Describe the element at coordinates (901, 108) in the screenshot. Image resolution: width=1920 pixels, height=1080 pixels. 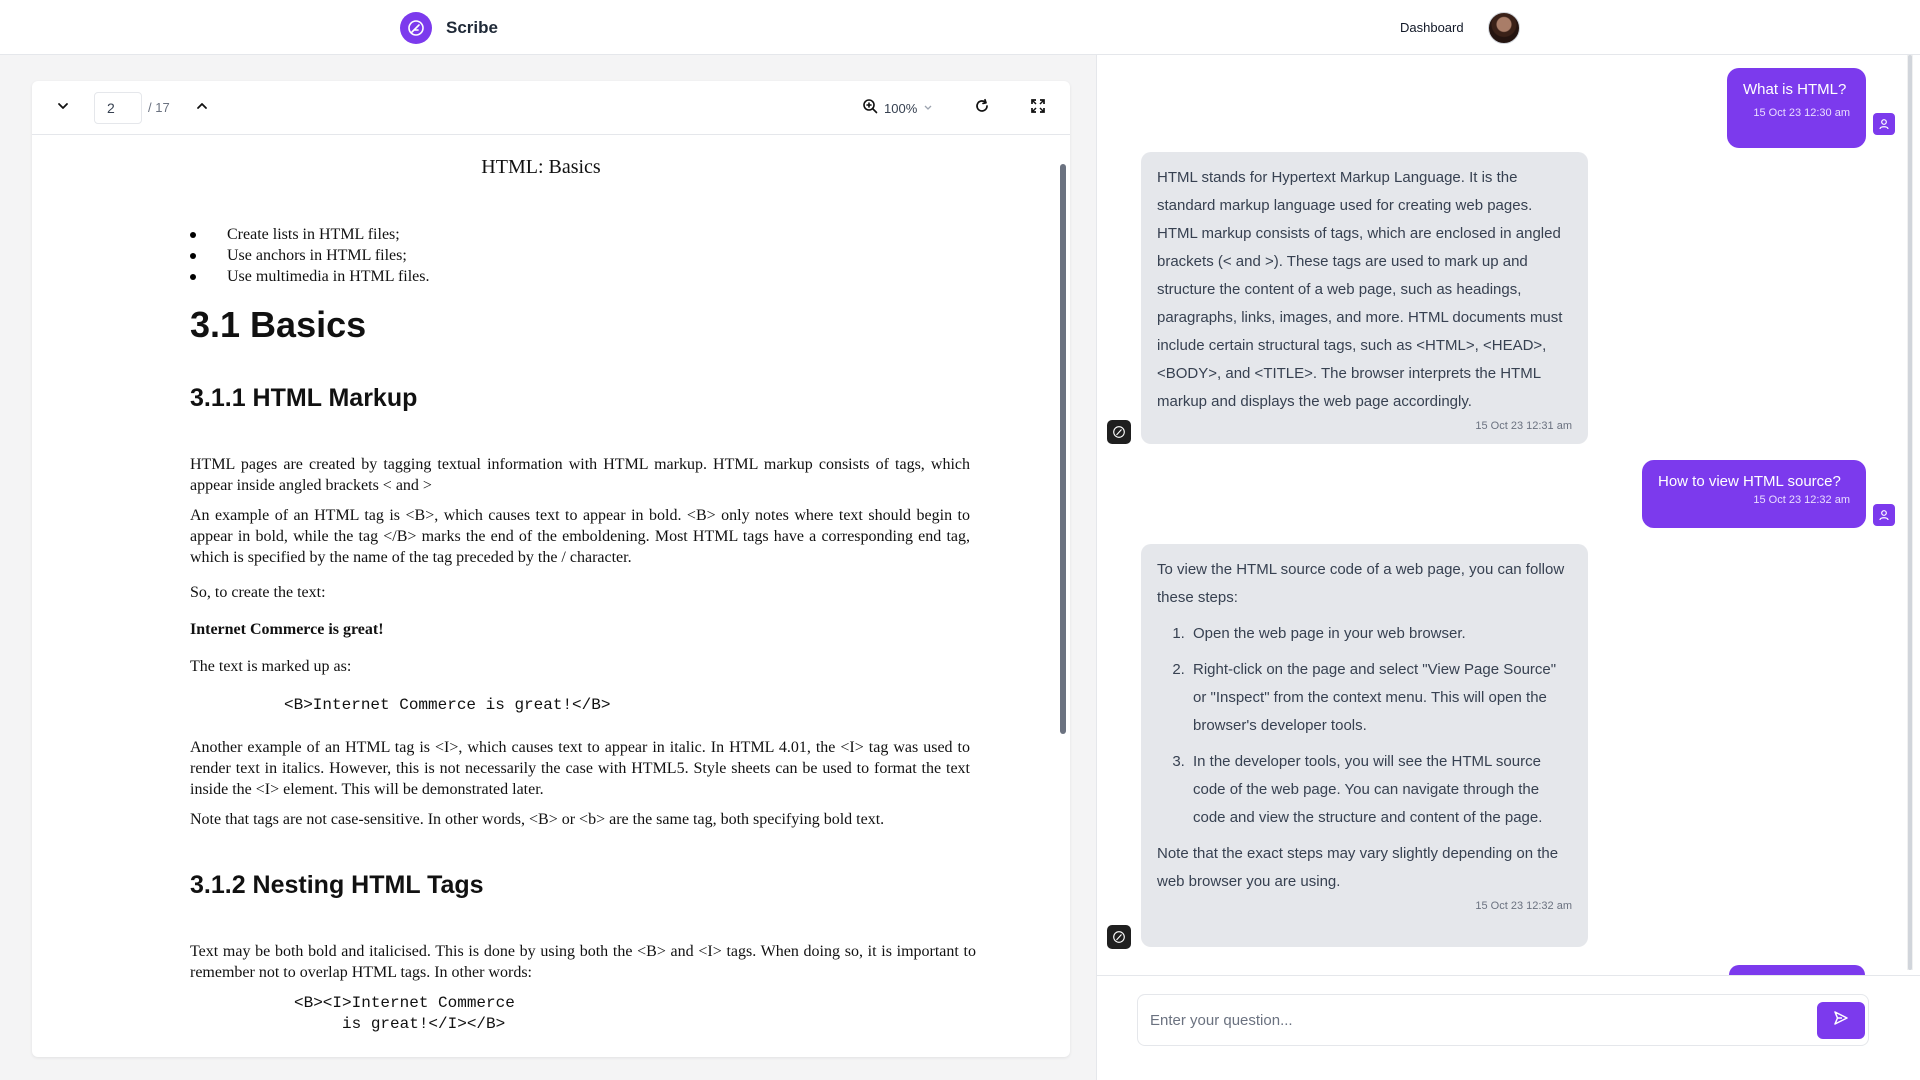
I see `zoom-level: 100%` at that location.